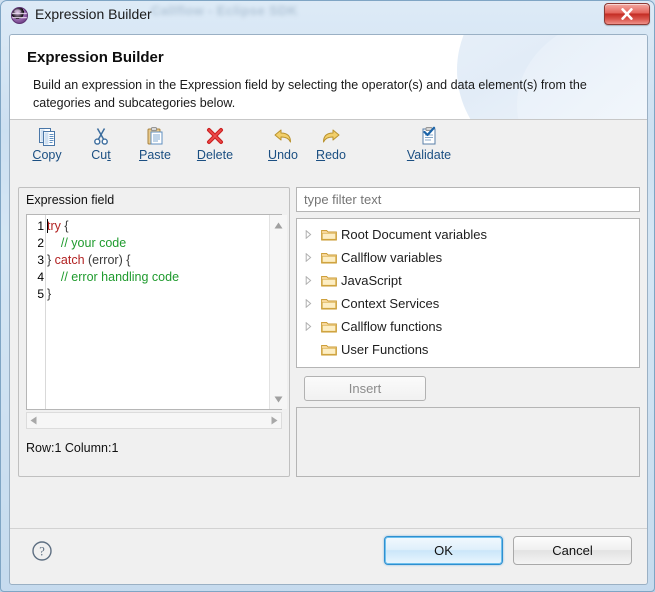 The image size is (655, 592). Describe the element at coordinates (390, 303) in the screenshot. I see `tree-item-label: Context Services` at that location.